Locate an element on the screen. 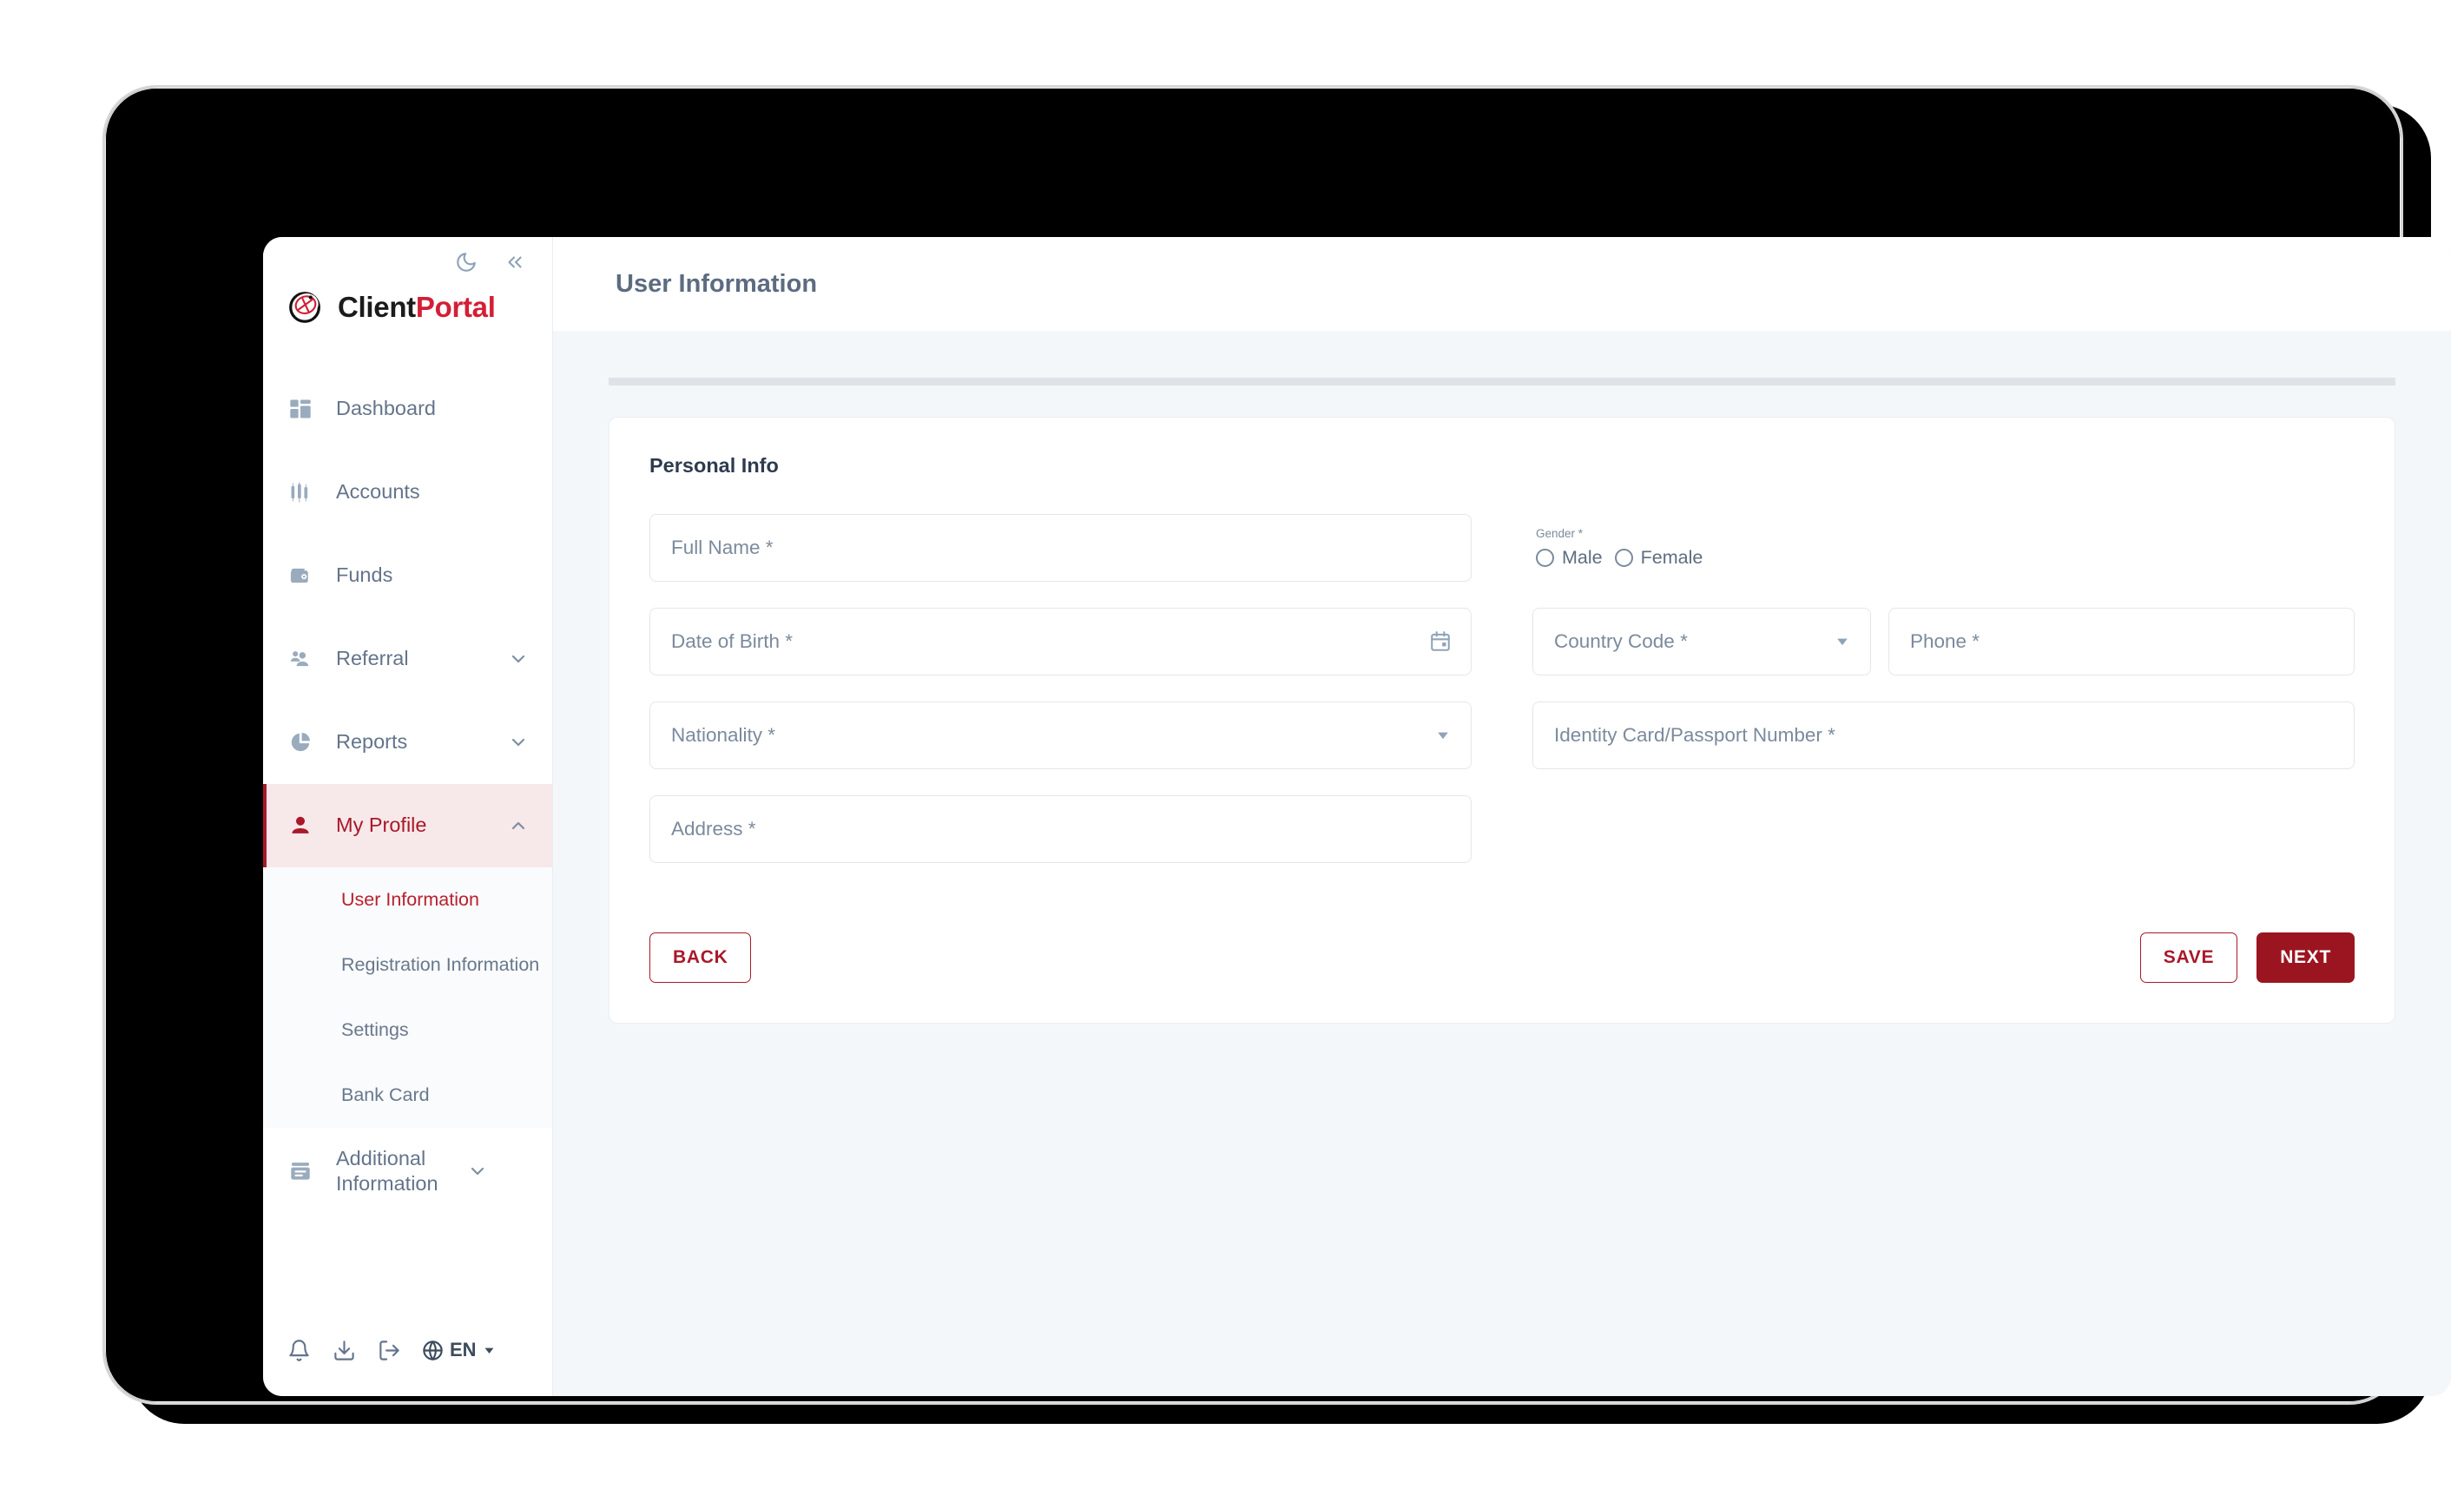 Image resolution: width=2464 pixels, height=1502 pixels. brand-name-part2: Portal is located at coordinates (455, 307).